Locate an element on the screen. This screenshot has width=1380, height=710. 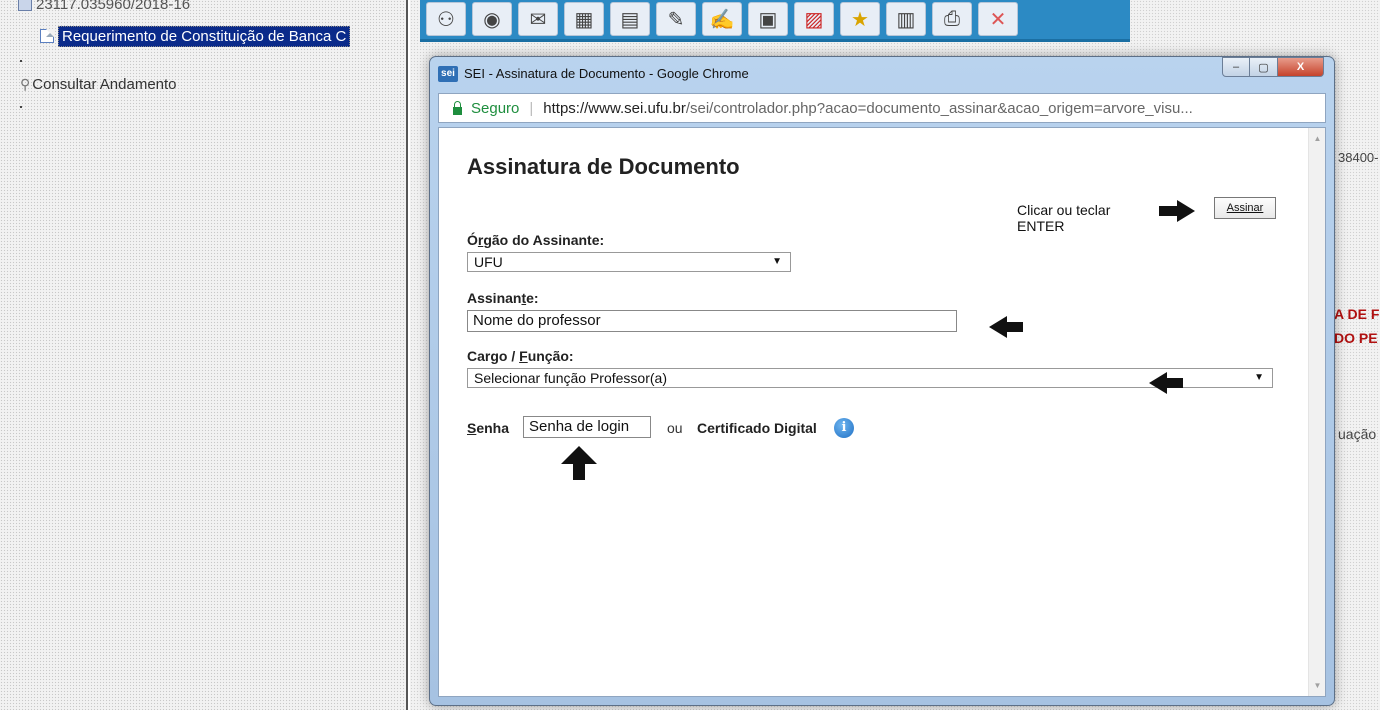
org-label: Órgão do Assinante: is located at coordinates (536, 240).